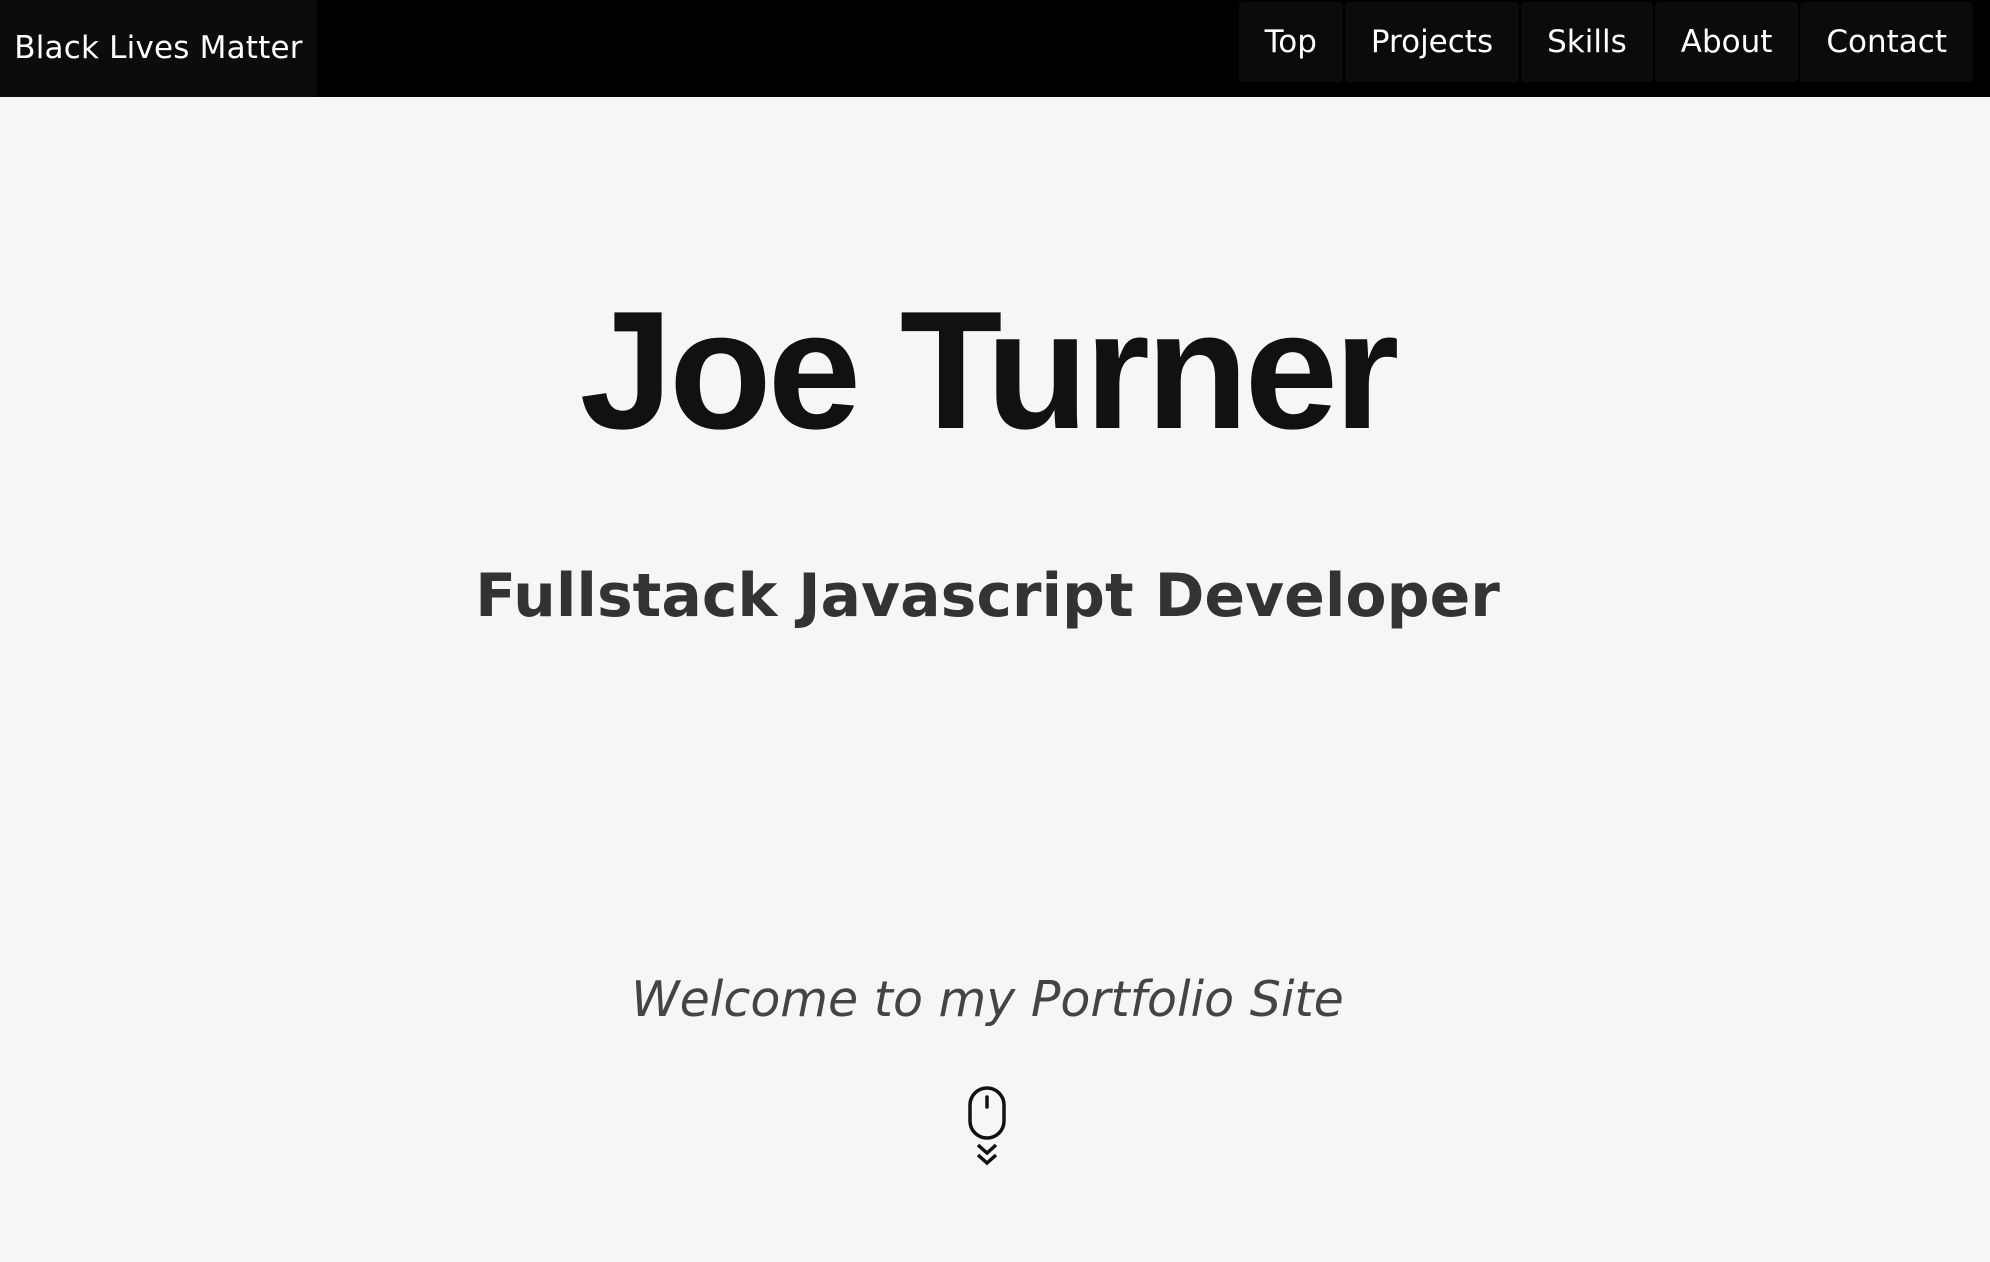 This screenshot has width=1990, height=1262. I want to click on nav-link-top: Top, so click(1290, 42).